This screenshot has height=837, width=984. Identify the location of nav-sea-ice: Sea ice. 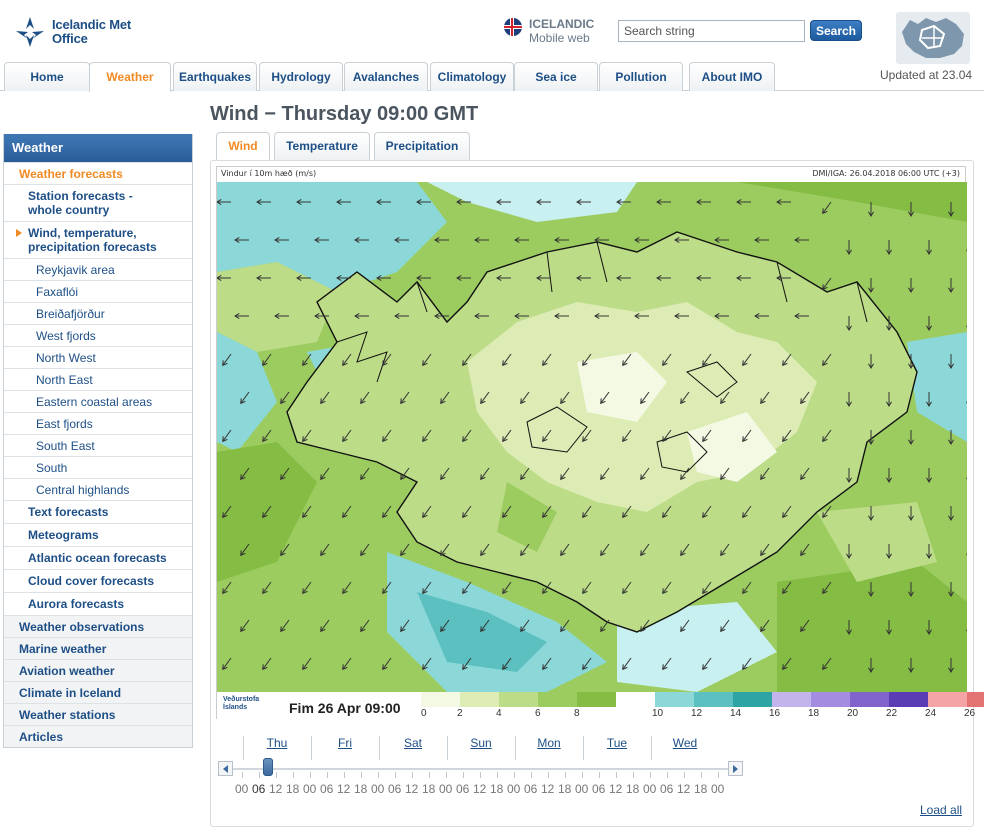
(556, 76).